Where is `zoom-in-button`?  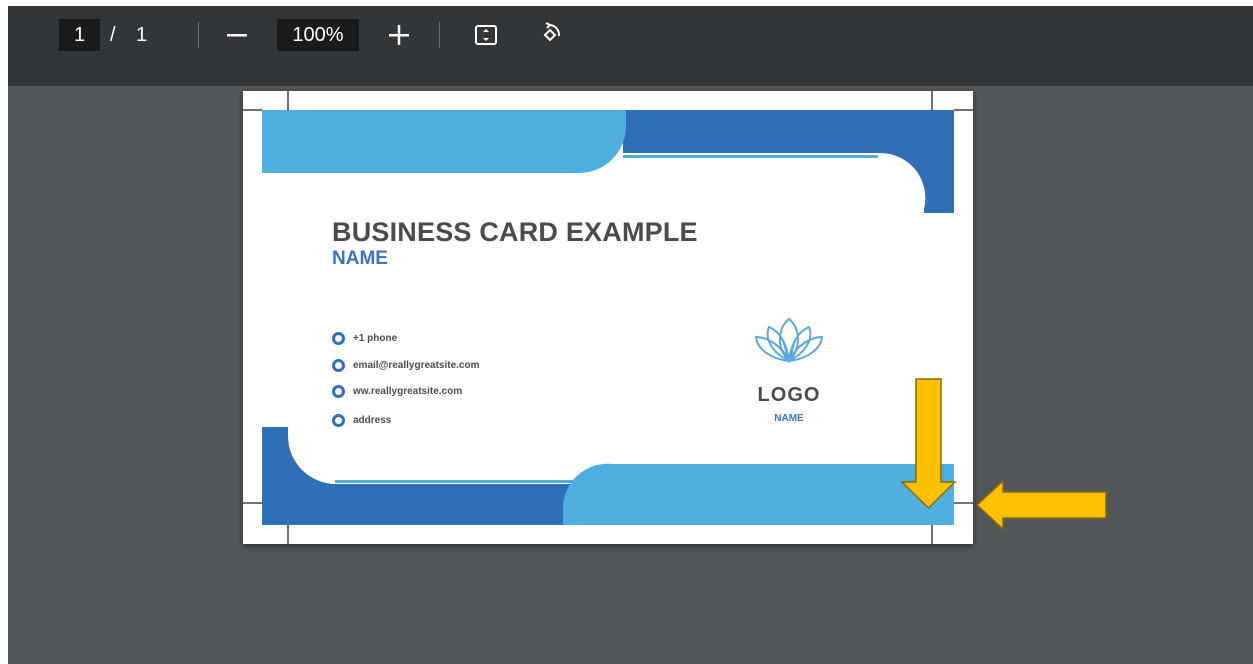 zoom-in-button is located at coordinates (399, 35).